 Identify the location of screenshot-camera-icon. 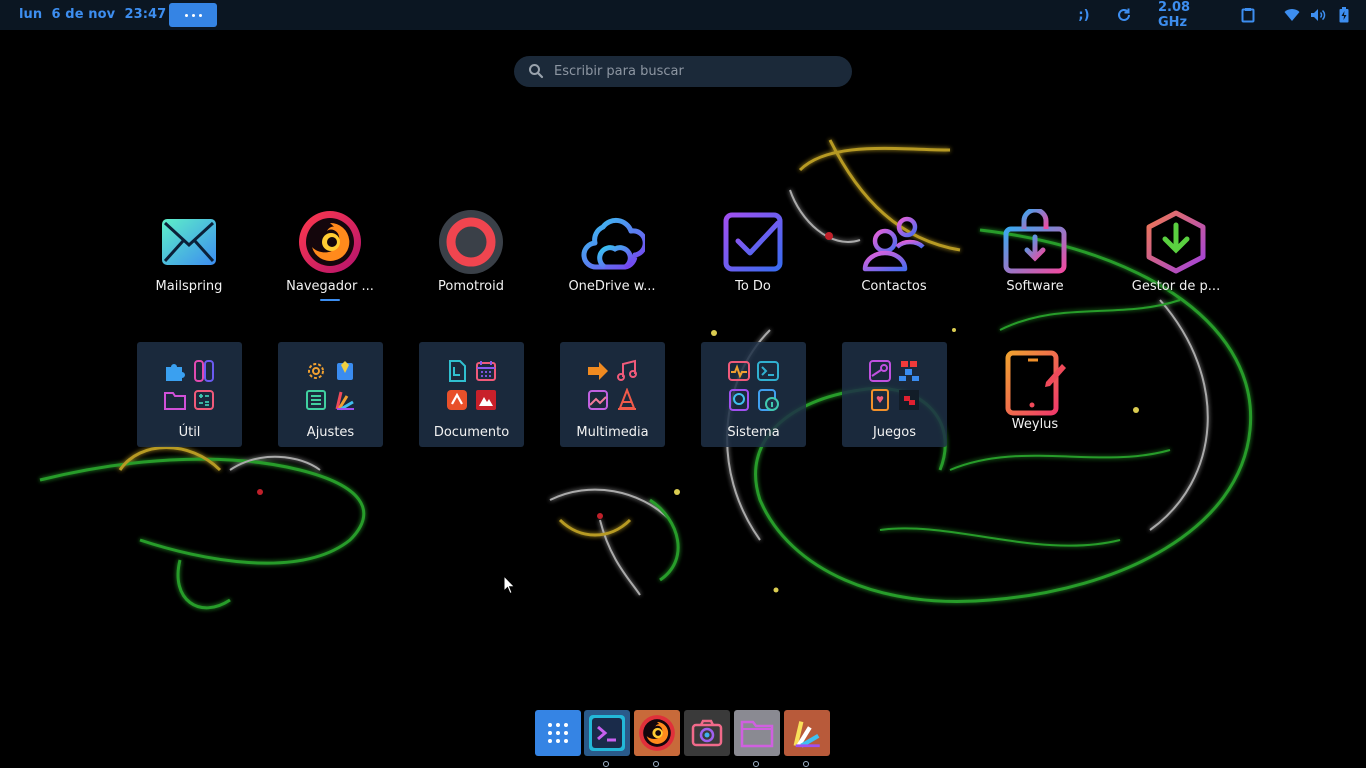
(707, 733).